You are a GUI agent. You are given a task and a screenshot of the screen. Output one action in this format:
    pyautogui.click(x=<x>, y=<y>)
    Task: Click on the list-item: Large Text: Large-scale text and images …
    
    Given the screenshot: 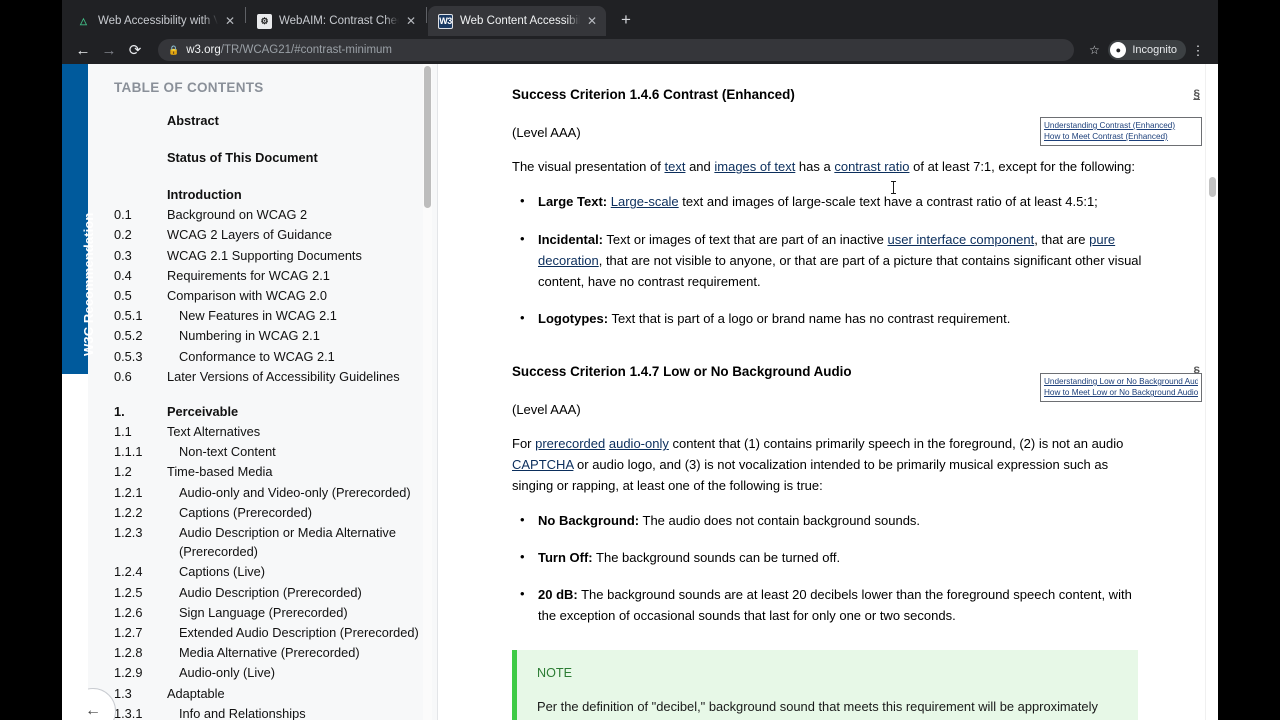 What is the action you would take?
    pyautogui.click(x=830, y=201)
    